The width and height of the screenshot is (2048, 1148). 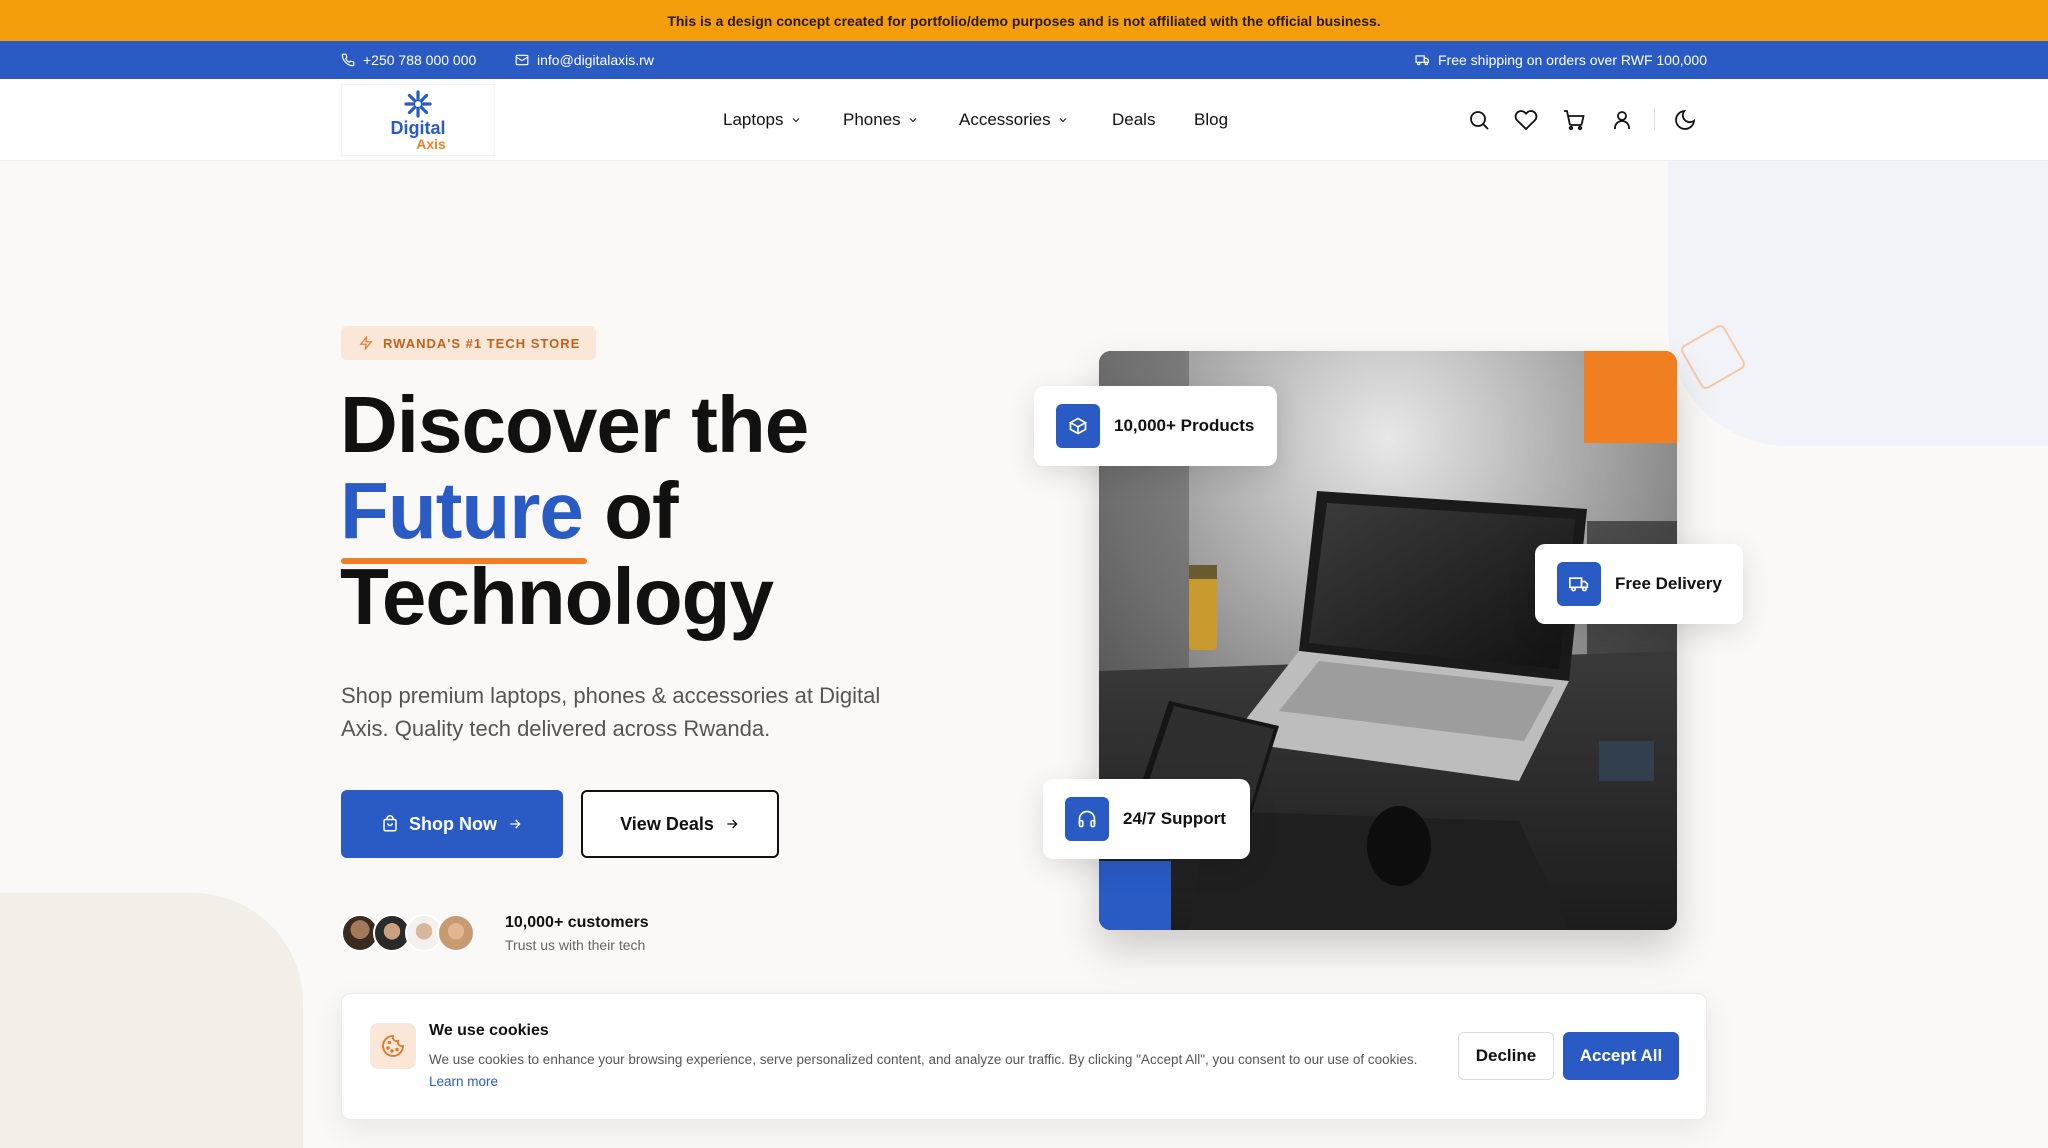 What do you see at coordinates (1668, 583) in the screenshot?
I see `delivery-stat-label: Free Delivery` at bounding box center [1668, 583].